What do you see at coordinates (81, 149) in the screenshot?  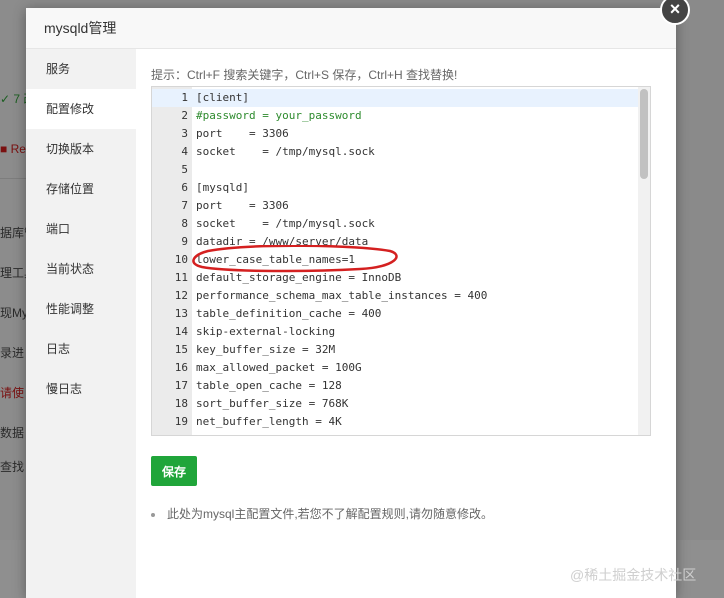 I see `sidebar-item-switch-version: 切换版本` at bounding box center [81, 149].